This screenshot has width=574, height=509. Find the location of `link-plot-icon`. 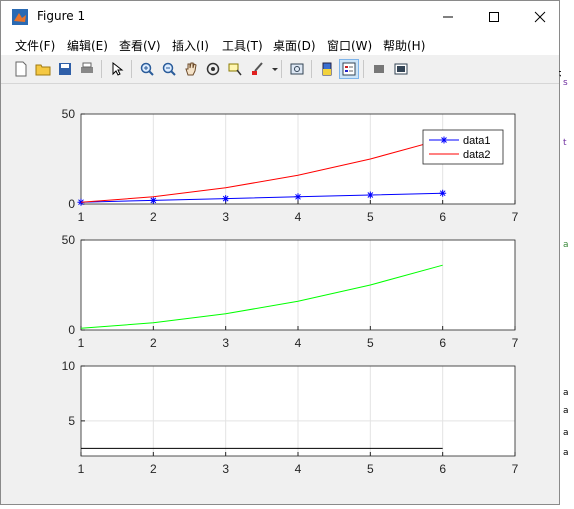

link-plot-icon is located at coordinates (297, 69).